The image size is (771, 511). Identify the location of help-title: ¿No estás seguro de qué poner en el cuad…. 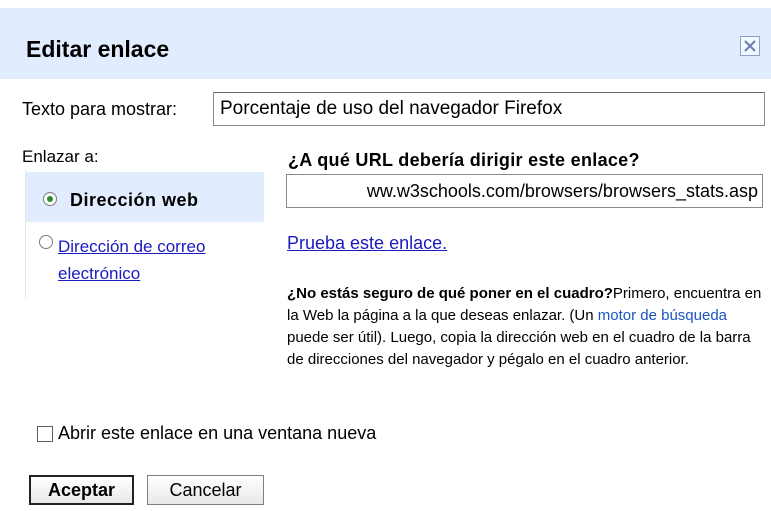
(450, 293).